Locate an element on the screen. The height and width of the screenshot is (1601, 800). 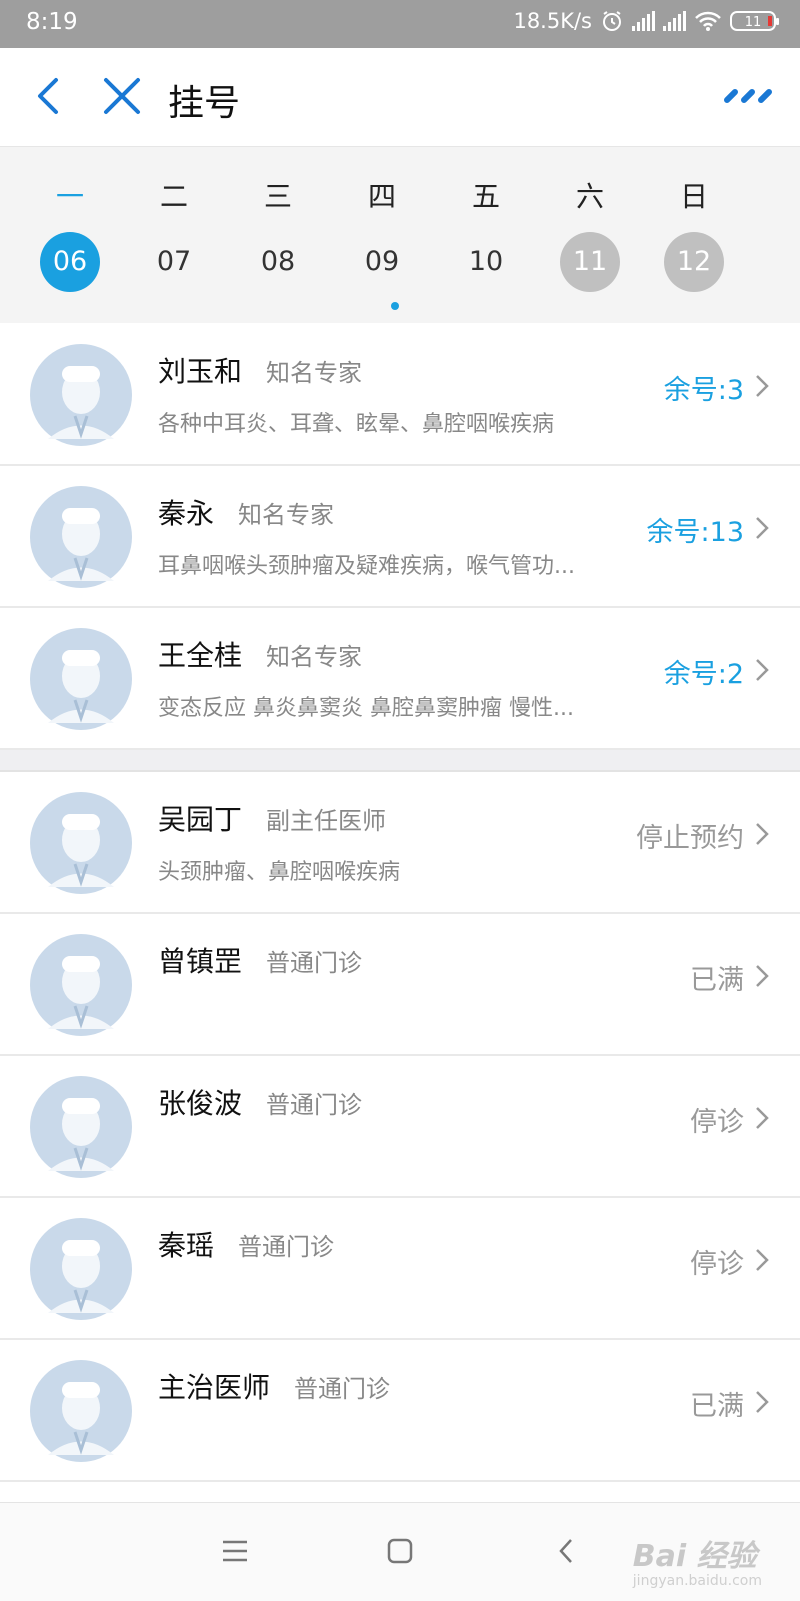
date-label: 12 is located at coordinates (694, 262).